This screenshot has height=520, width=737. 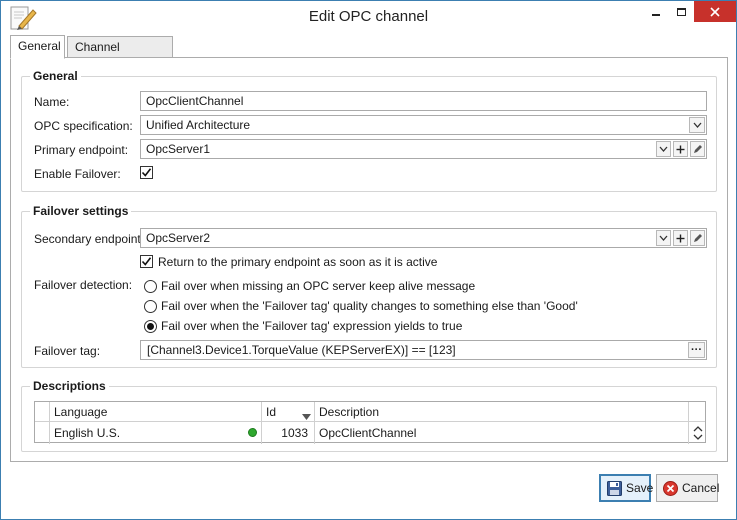 What do you see at coordinates (37, 47) in the screenshot?
I see `tab-general: General` at bounding box center [37, 47].